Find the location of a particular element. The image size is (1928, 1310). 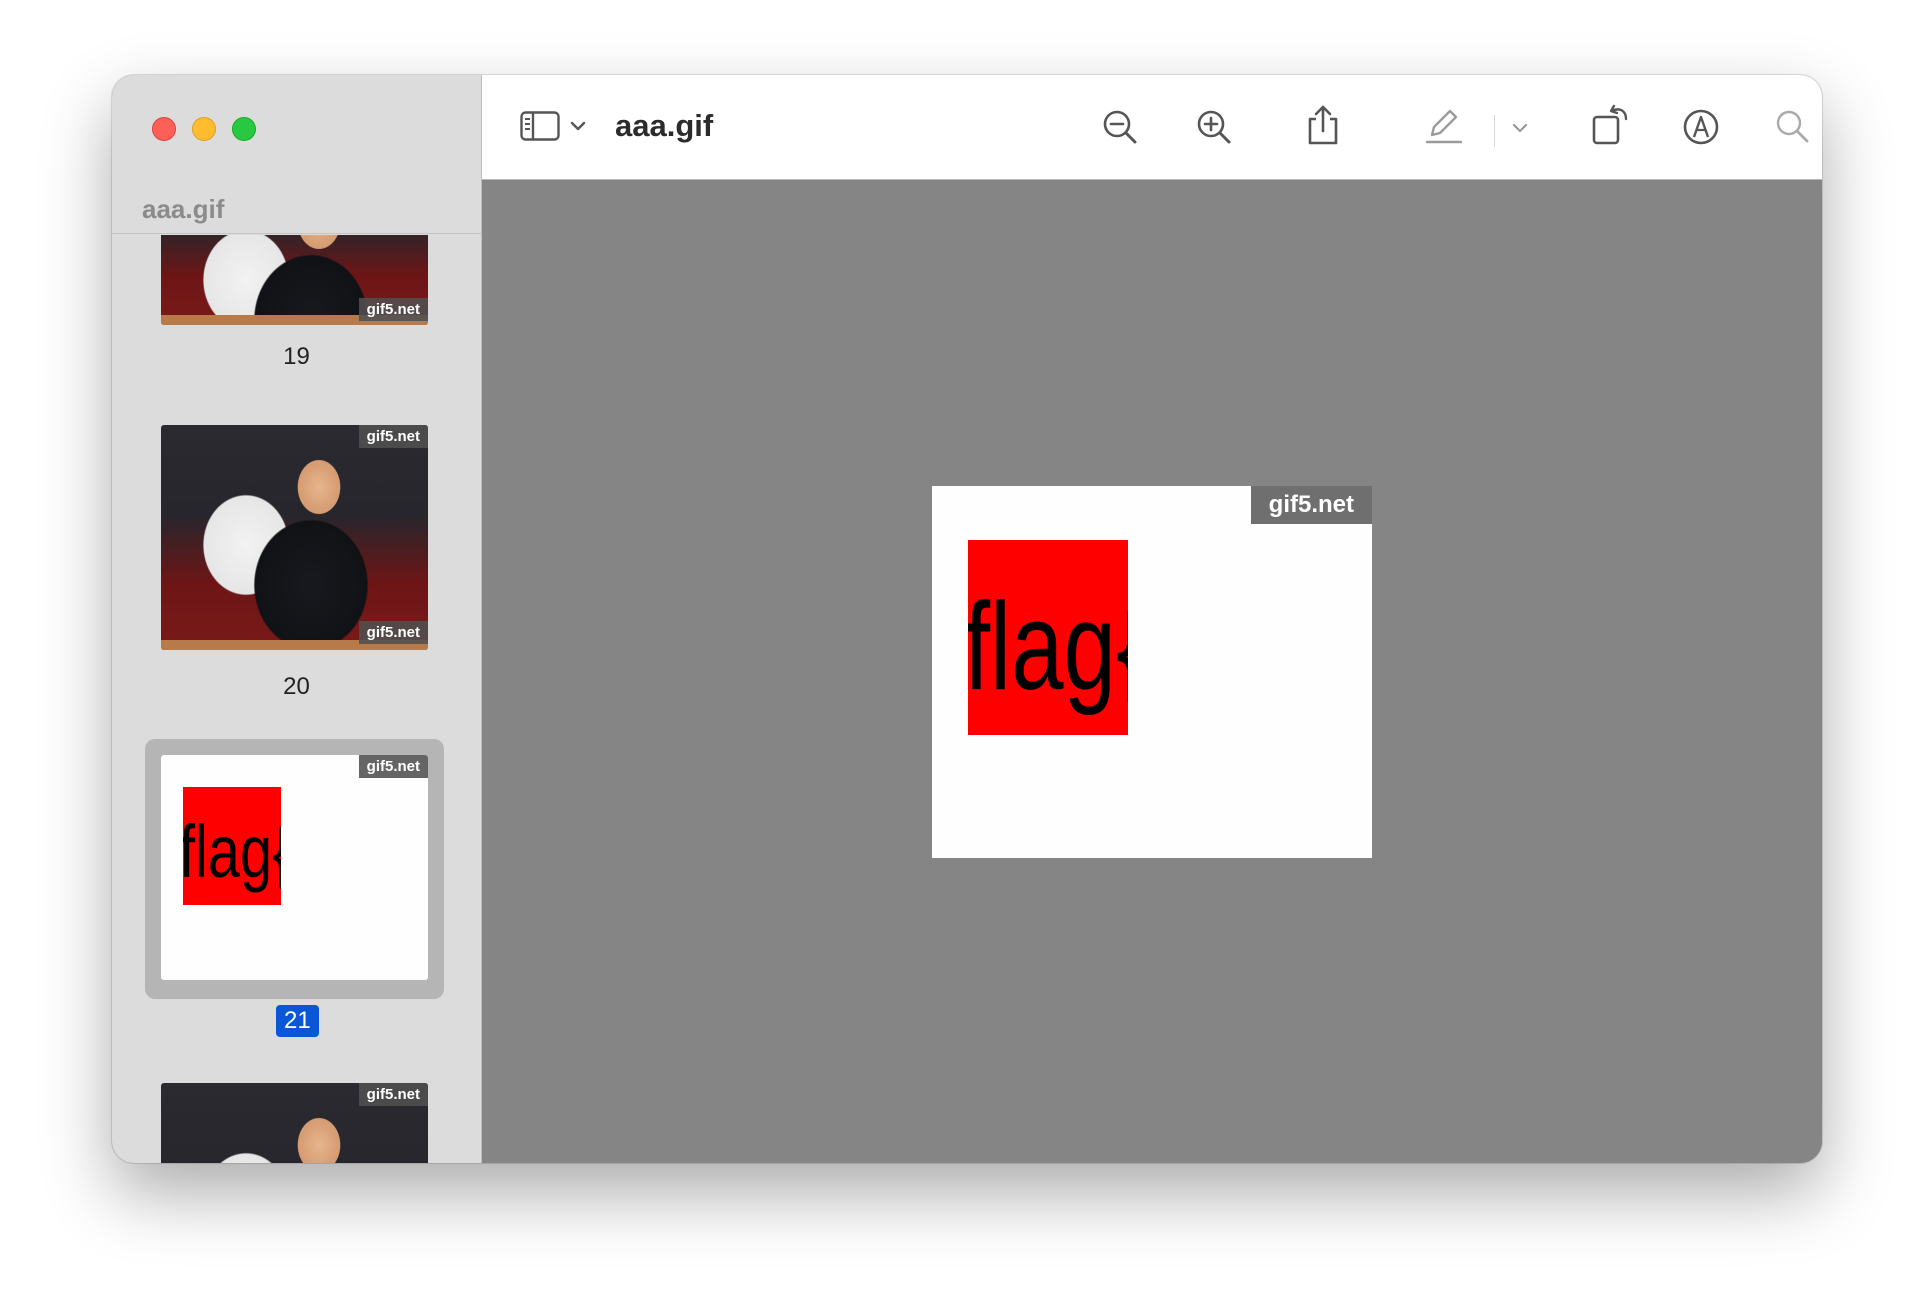

zoom-in-icon is located at coordinates (1214, 127).